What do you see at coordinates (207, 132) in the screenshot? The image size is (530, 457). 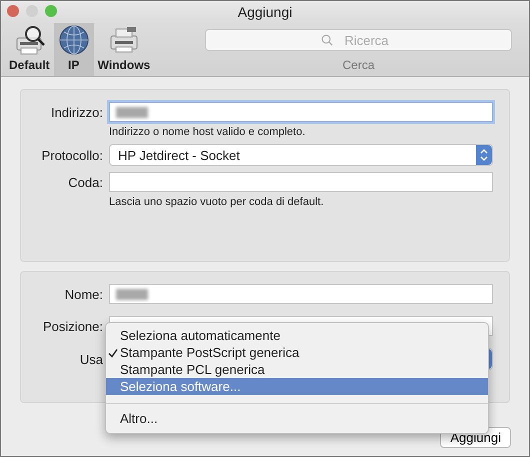 I see `hint-text: Indirizzo o nome host valido e completo.` at bounding box center [207, 132].